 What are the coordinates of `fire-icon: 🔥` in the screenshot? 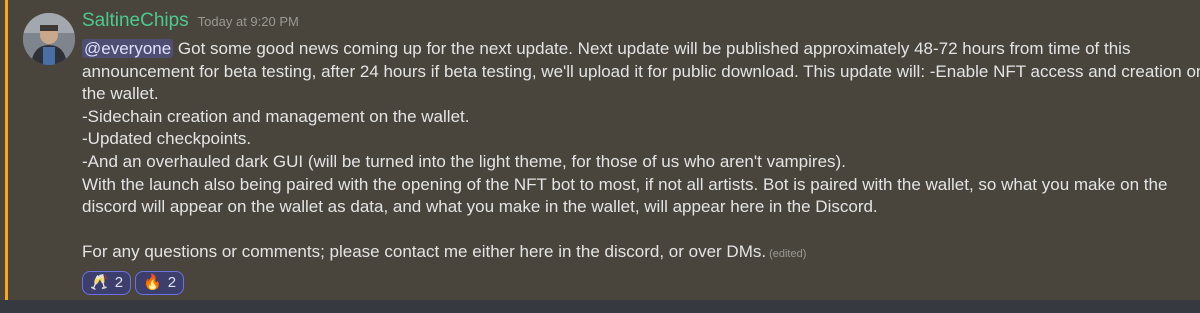 It's located at (152, 282).